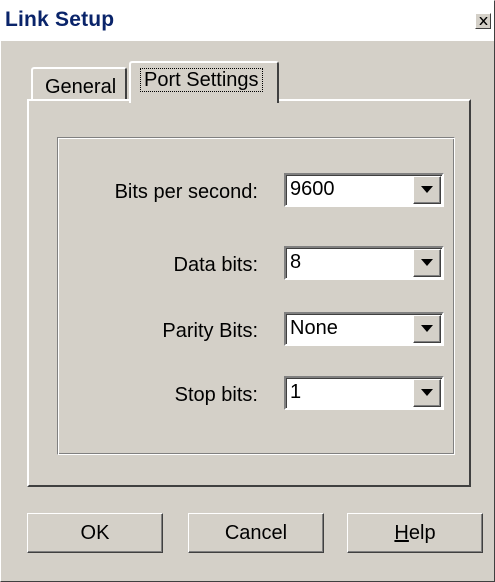 Image resolution: width=495 pixels, height=582 pixels. What do you see at coordinates (364, 329) in the screenshot?
I see `parity-bits-select: None` at bounding box center [364, 329].